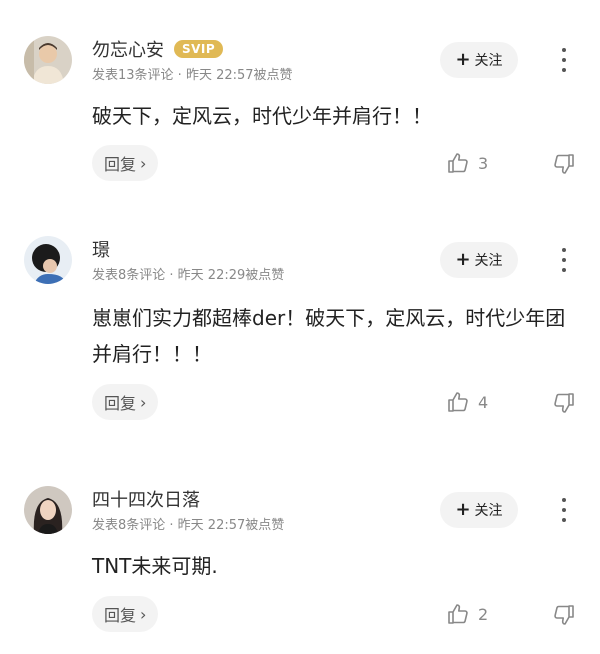 The image size is (600, 654). What do you see at coordinates (188, 525) in the screenshot?
I see `comment-meta: 发表8条评论 · 昨天 22:57被点赞` at bounding box center [188, 525].